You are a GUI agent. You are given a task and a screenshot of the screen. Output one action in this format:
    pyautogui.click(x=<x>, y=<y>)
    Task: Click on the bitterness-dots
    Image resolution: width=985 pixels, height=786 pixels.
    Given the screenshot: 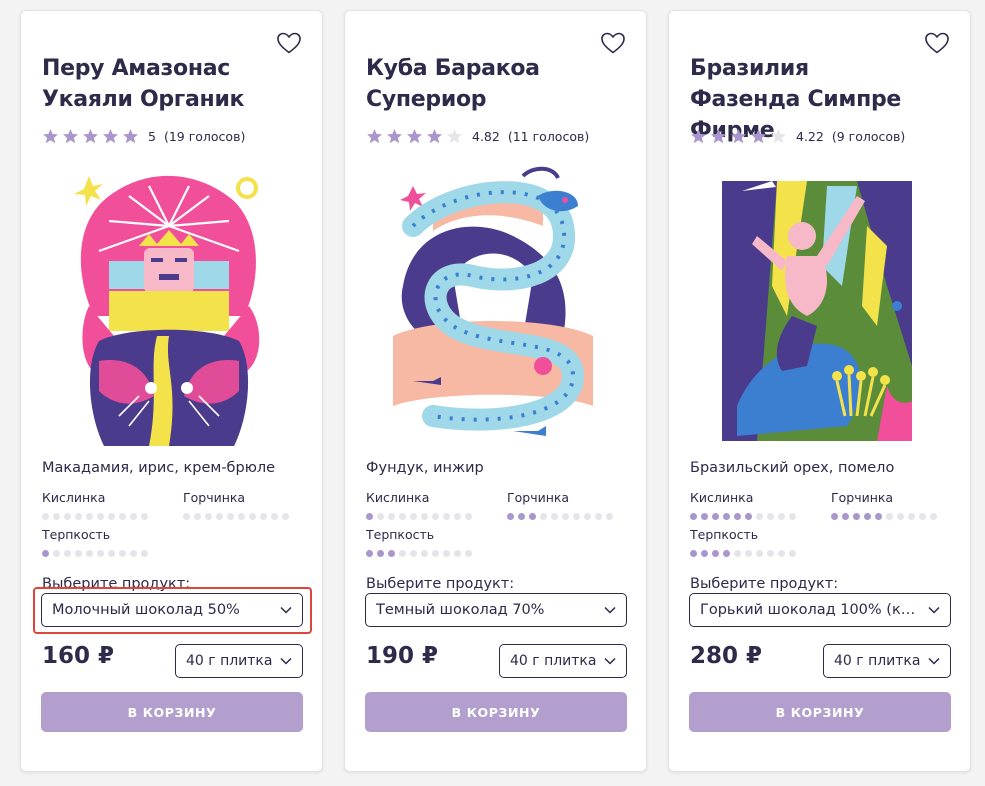 What is the action you would take?
    pyautogui.click(x=884, y=516)
    